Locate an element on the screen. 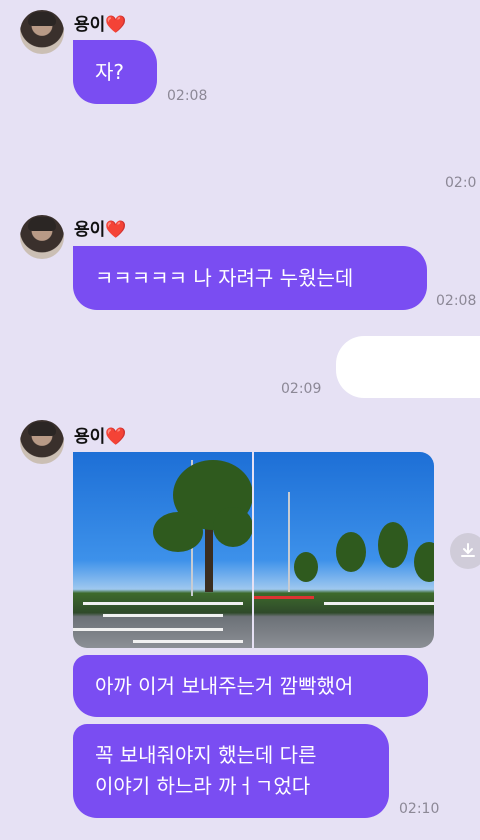  message-text: ㅋㅋㅋㅋㅋ 나 자려구 누웠는데 is located at coordinates (224, 278).